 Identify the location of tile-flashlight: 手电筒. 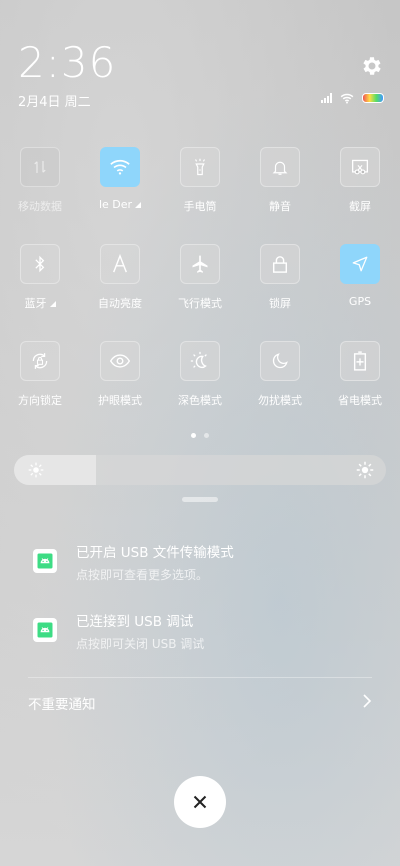
(200, 195).